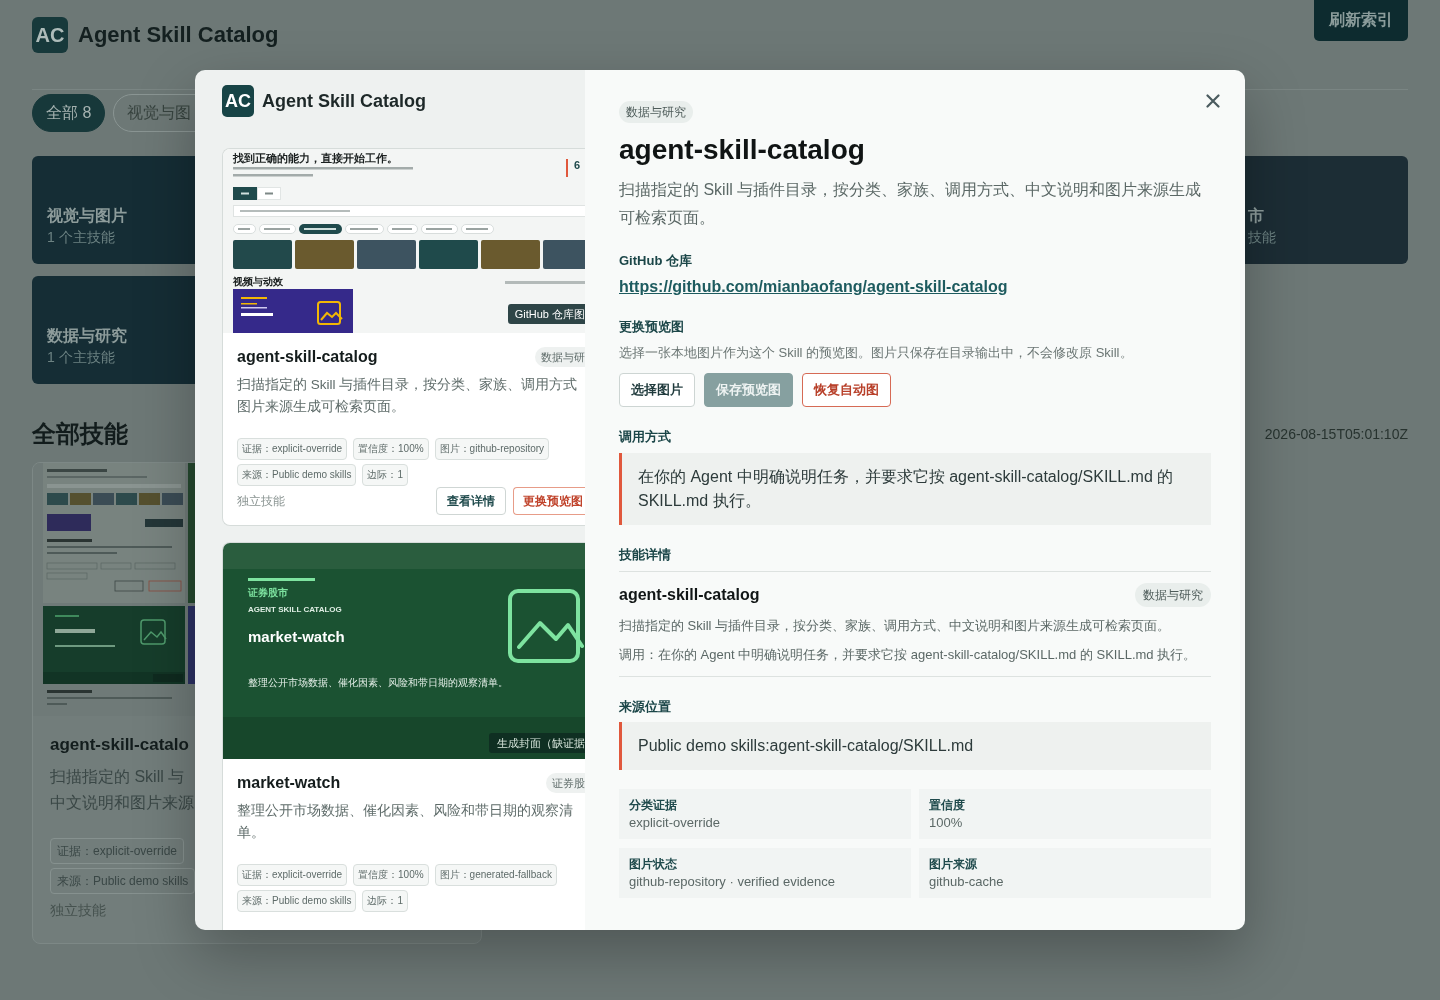 This screenshot has height=1000, width=1440. What do you see at coordinates (69, 113) in the screenshot?
I see `filter-chip: 全部 8` at bounding box center [69, 113].